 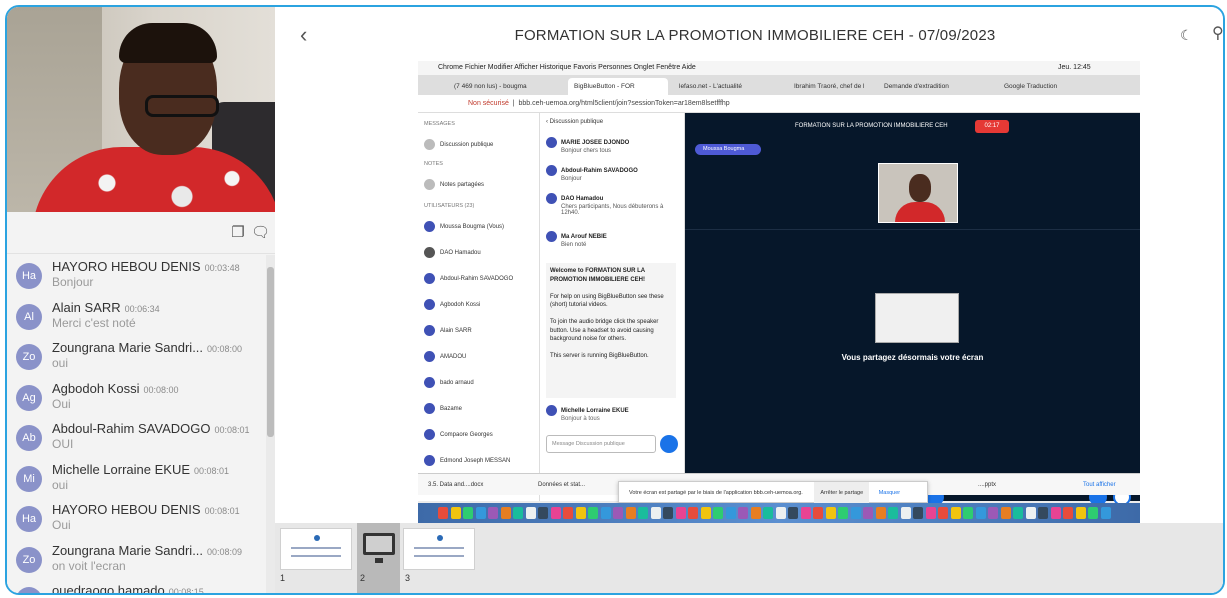 I want to click on user-list-item: Abdoul-Rahim SAVADOGO, so click(x=468, y=278).